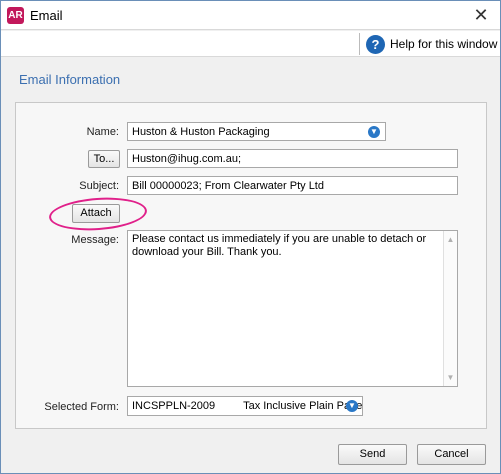  I want to click on subject-field: Bill 00000023; From Clearwater Pty Ltd, so click(292, 185).